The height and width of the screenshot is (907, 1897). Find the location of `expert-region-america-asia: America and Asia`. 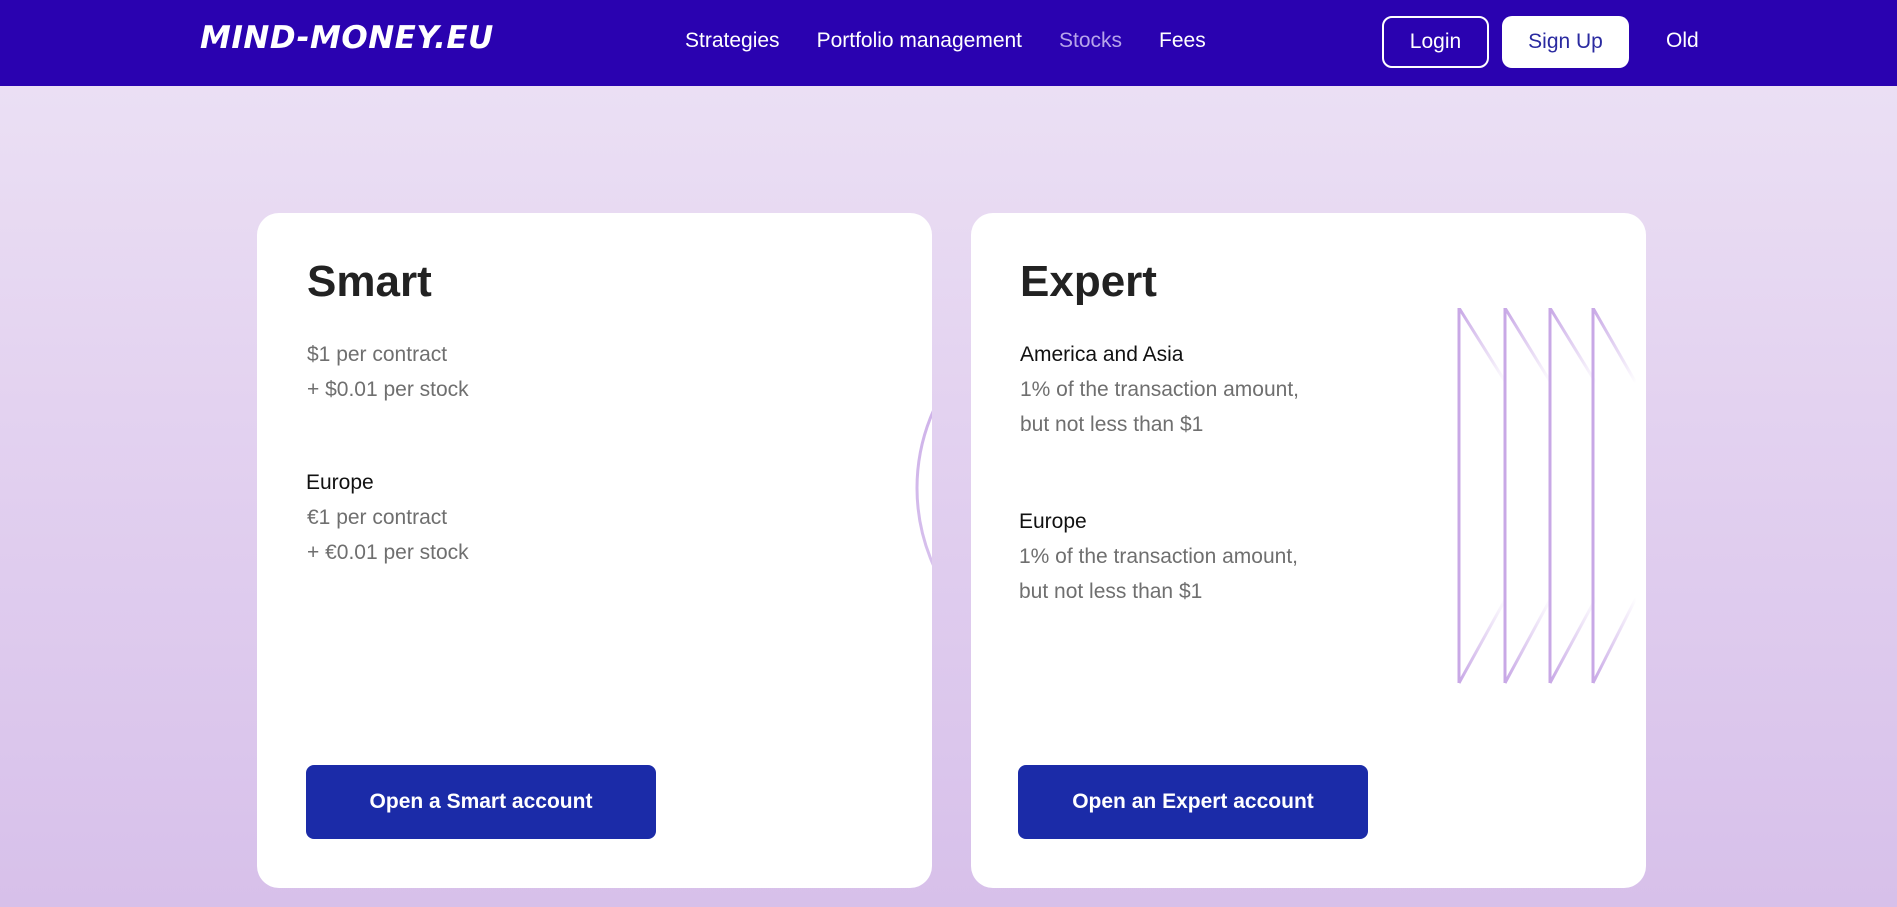

expert-region-america-asia: America and Asia is located at coordinates (1102, 354).